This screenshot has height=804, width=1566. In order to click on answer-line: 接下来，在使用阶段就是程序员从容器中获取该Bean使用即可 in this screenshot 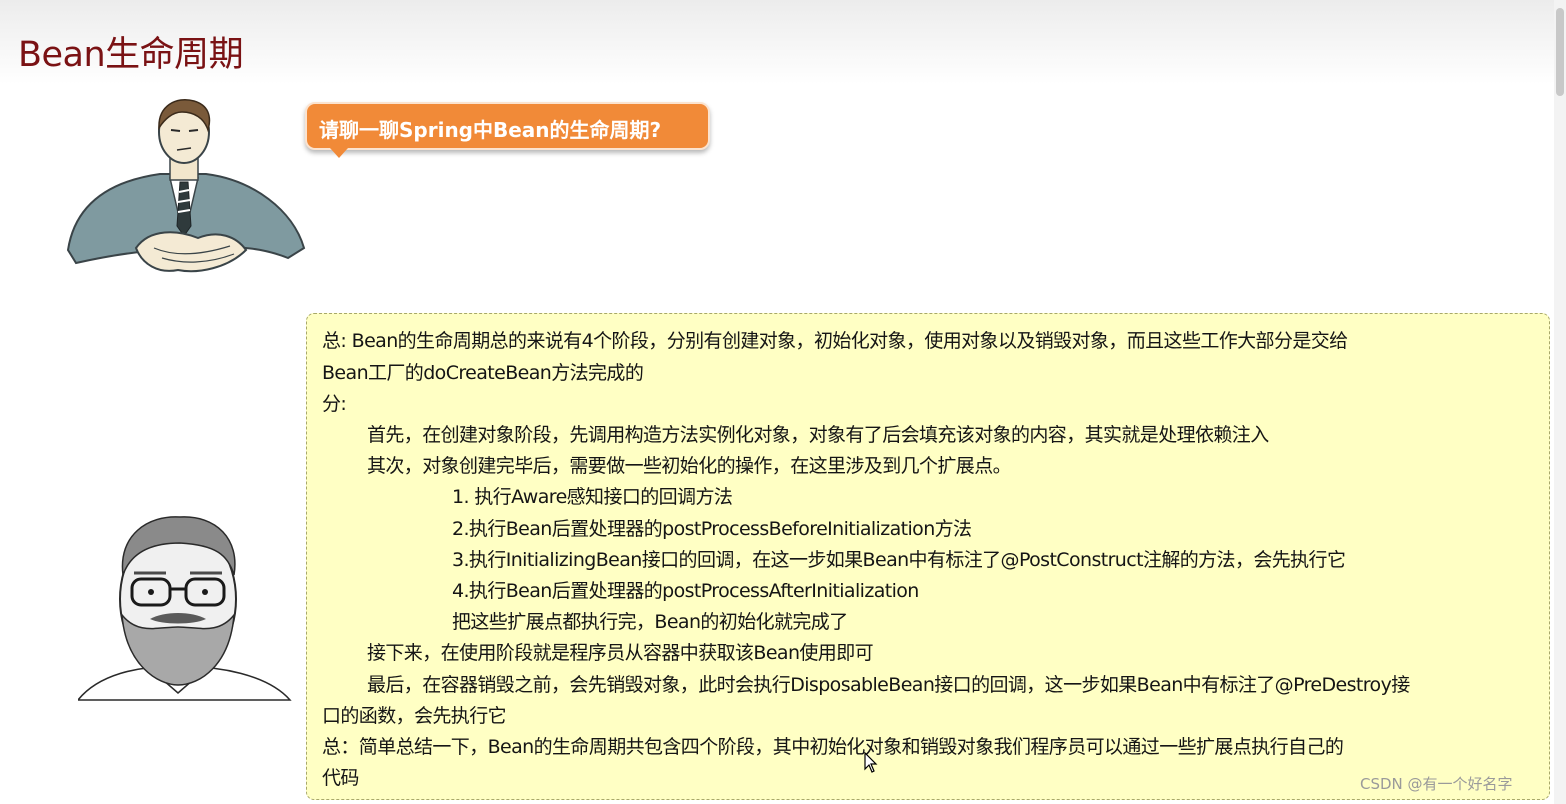, I will do `click(620, 653)`.